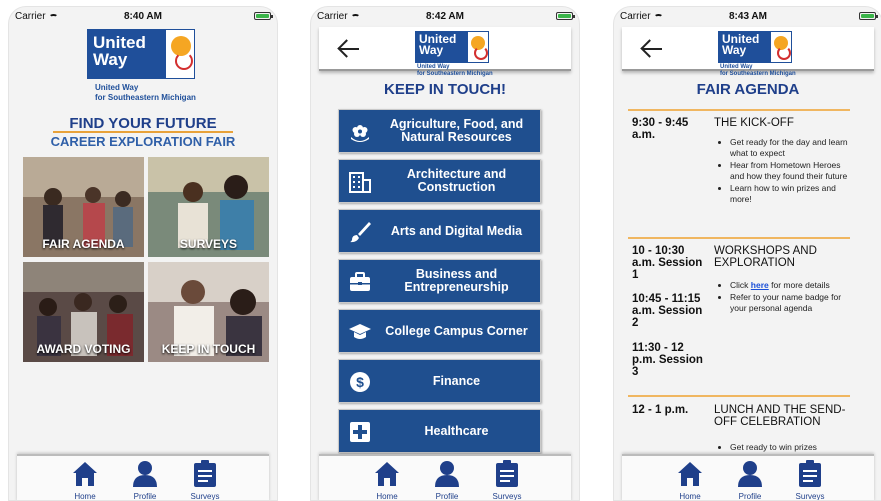 This screenshot has height=501, width=881. What do you see at coordinates (456, 280) in the screenshot?
I see `button-label: Business and Entrepreneurship` at bounding box center [456, 280].